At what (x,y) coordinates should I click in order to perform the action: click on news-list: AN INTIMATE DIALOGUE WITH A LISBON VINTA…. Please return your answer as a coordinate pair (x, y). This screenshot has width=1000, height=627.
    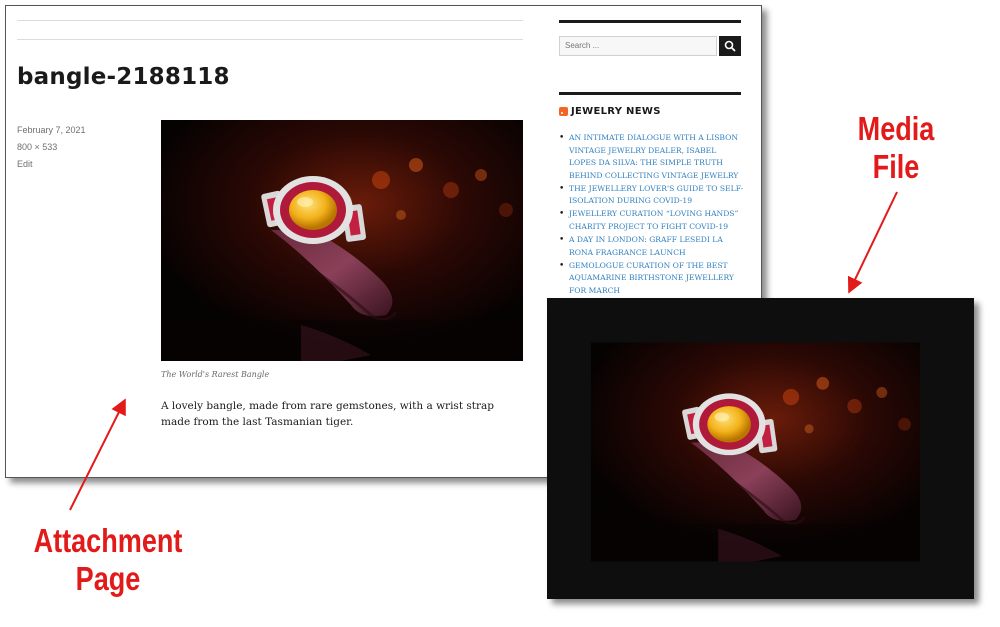
    Looking at the image, I should click on (651, 215).